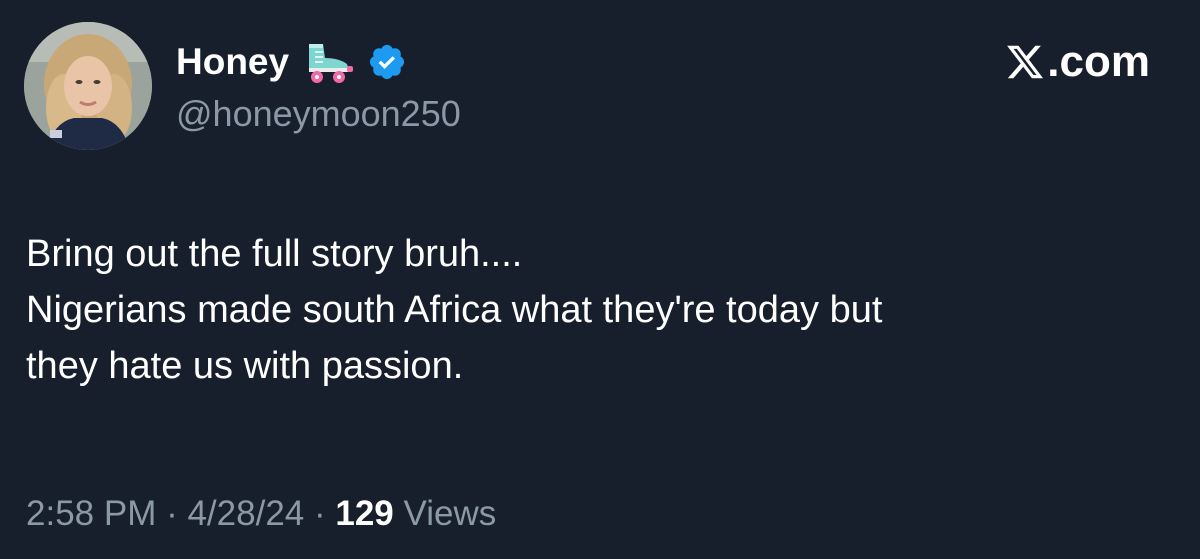 The height and width of the screenshot is (559, 1200). What do you see at coordinates (318, 114) in the screenshot?
I see `author-handle: @honeymoon250` at bounding box center [318, 114].